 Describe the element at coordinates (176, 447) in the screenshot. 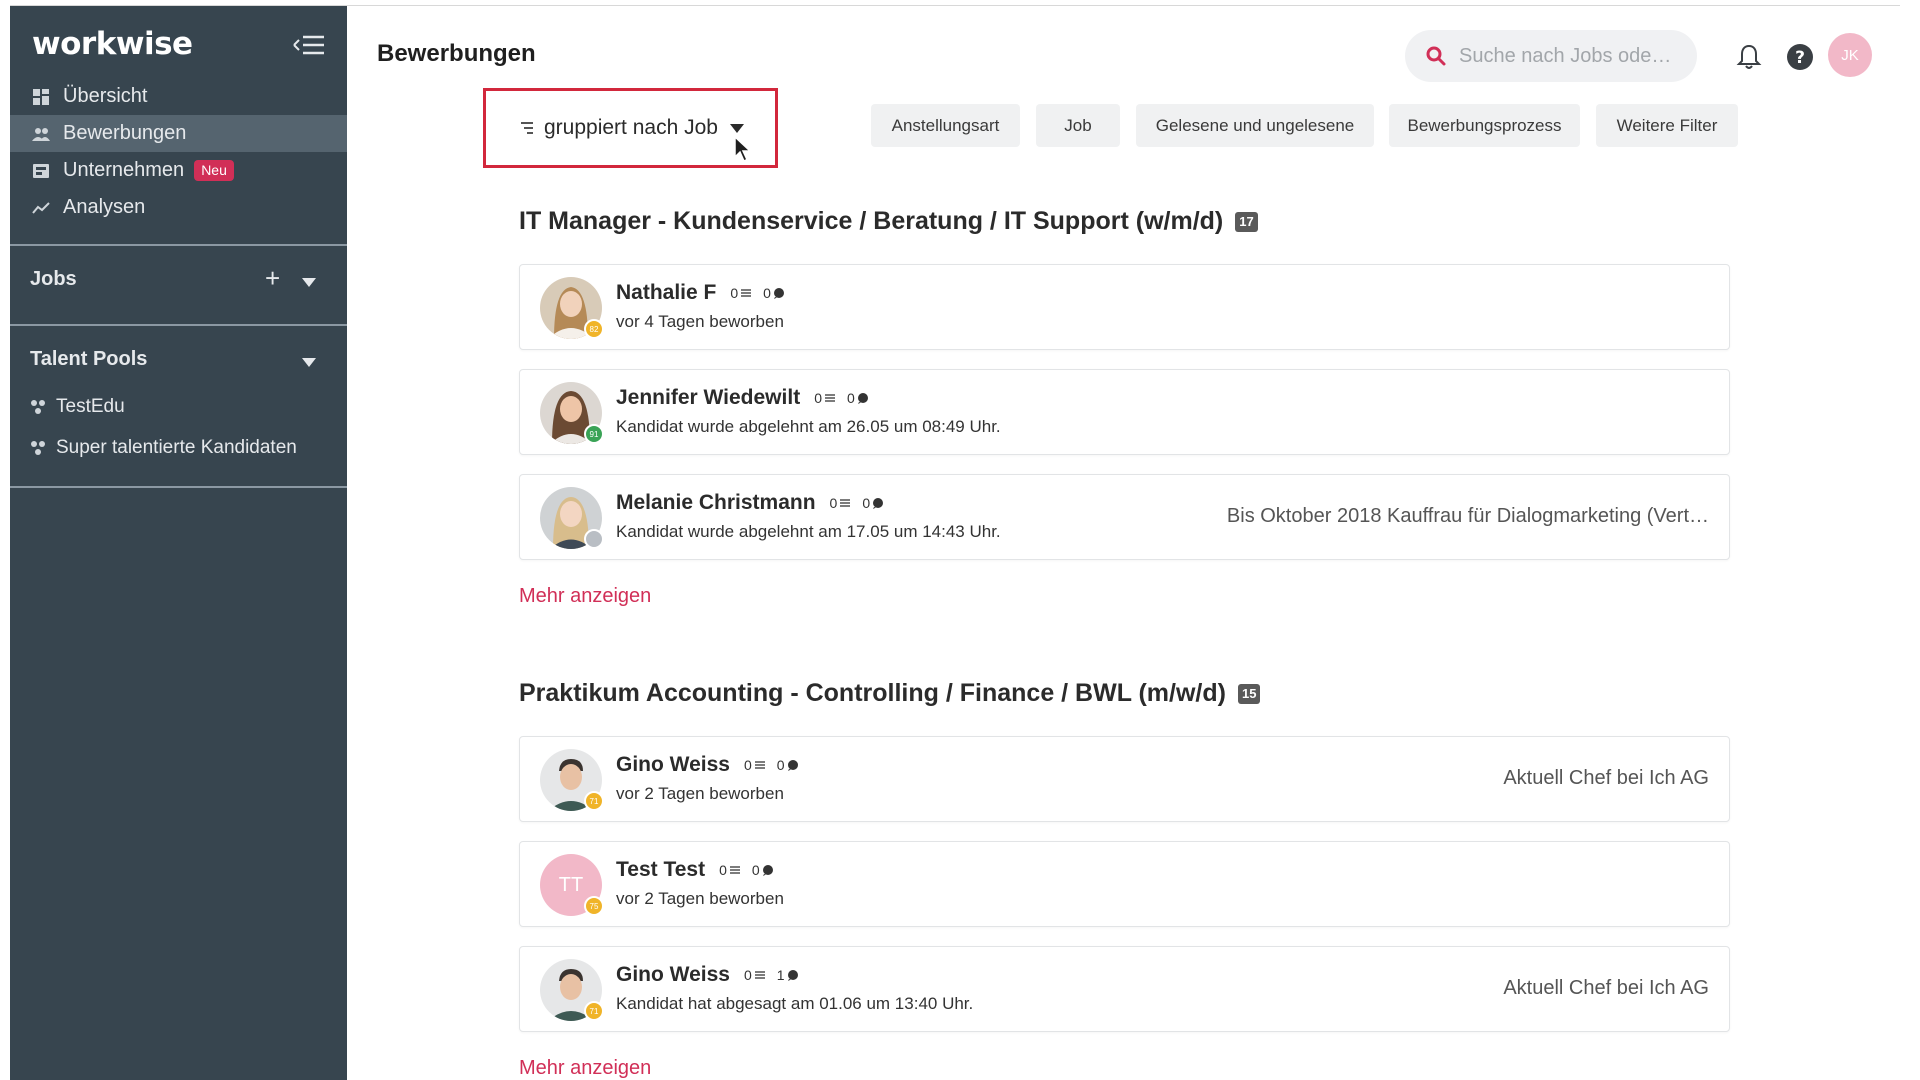

I see `talent-pool-label: Super talentierte Kandidaten` at that location.